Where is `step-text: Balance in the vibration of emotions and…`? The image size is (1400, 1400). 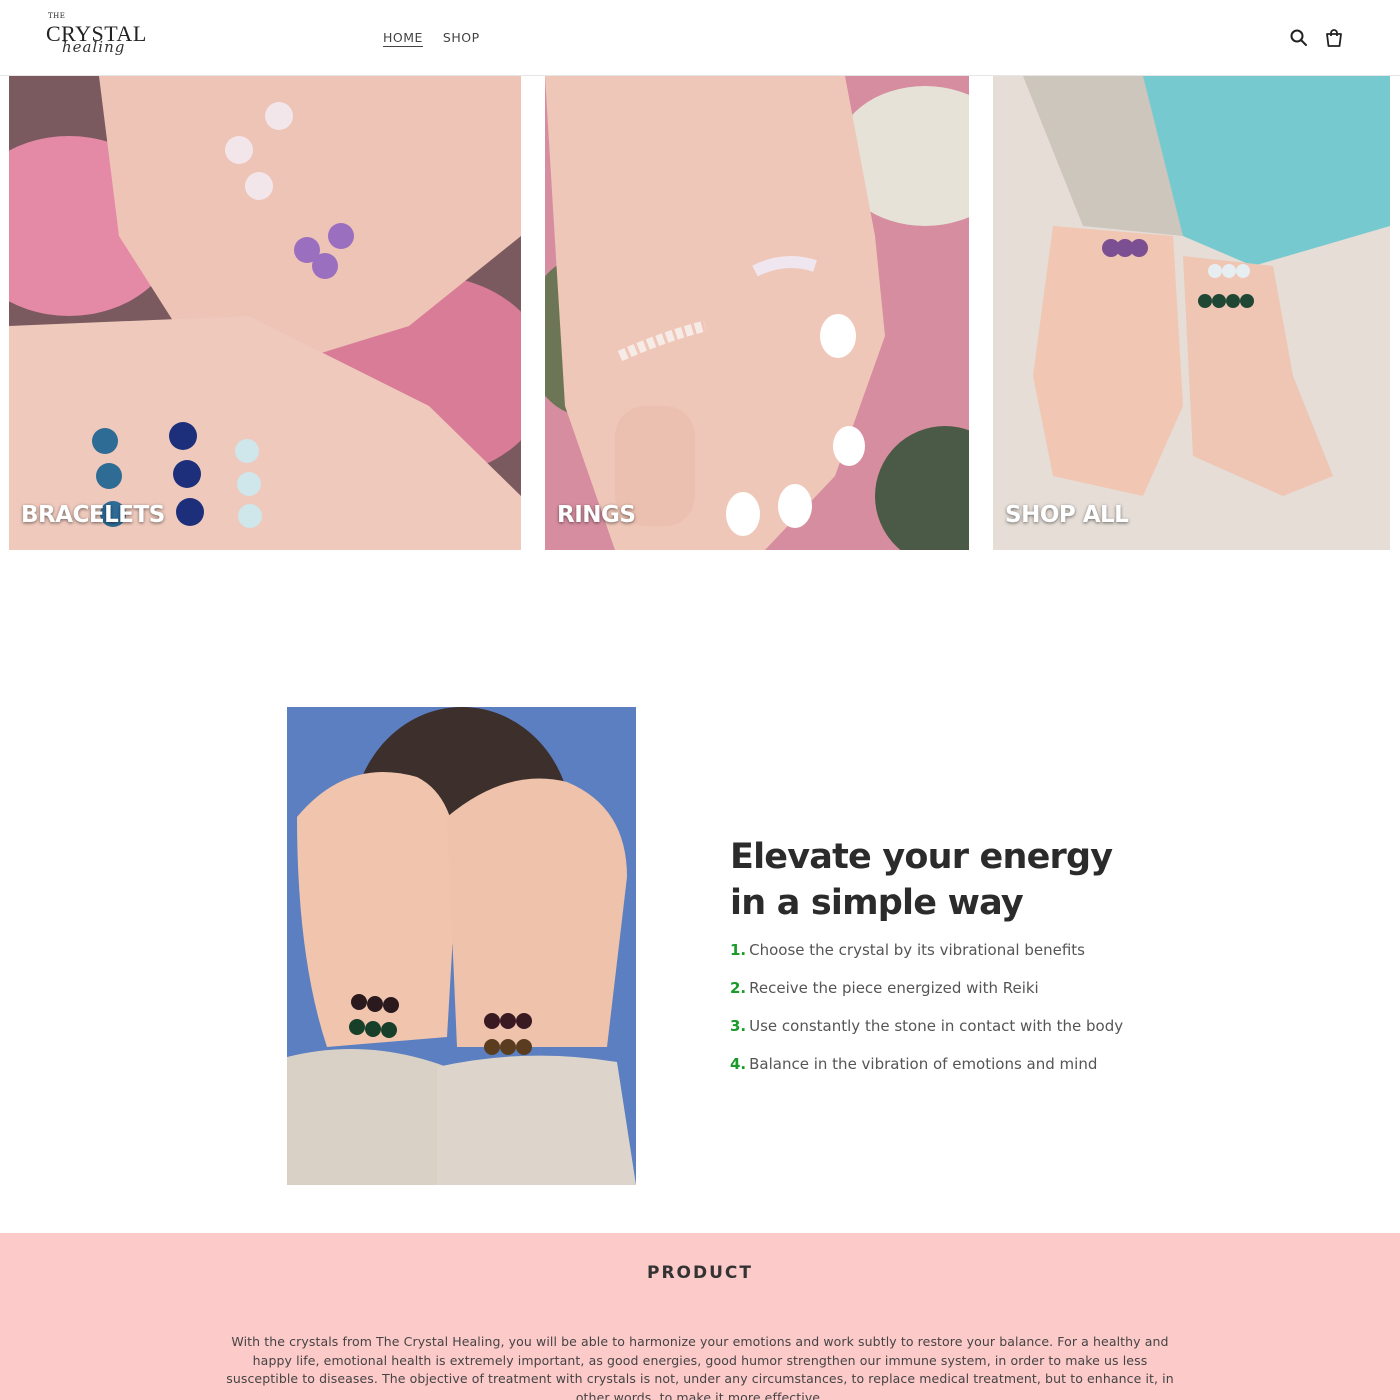
step-text: Balance in the vibration of emotions and… is located at coordinates (923, 1064).